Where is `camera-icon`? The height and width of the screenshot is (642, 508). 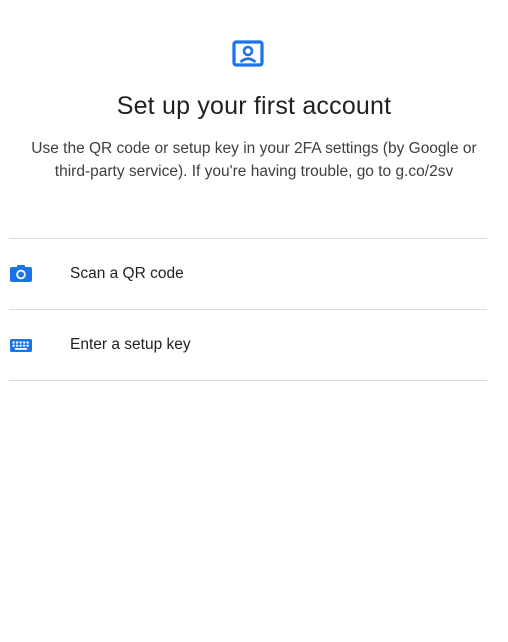
camera-icon is located at coordinates (21, 273).